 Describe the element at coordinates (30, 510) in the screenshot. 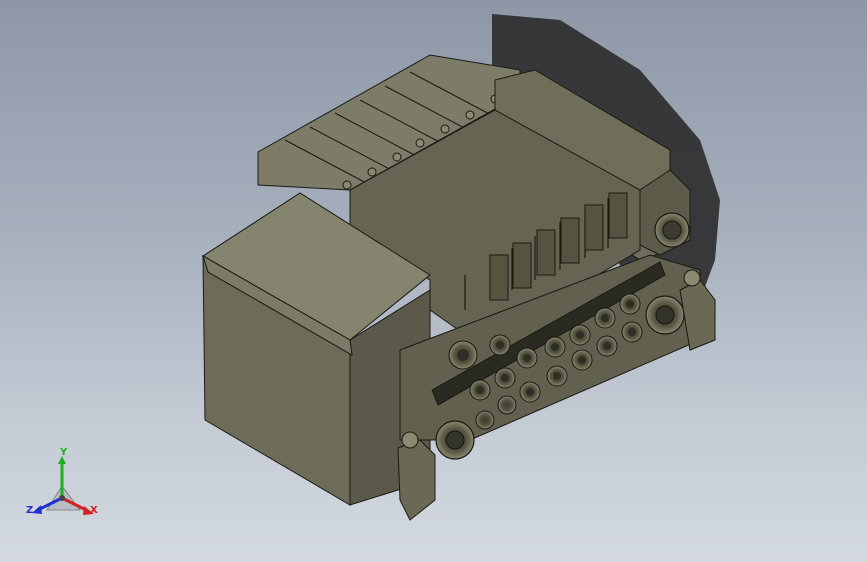

I see `triad-z-label: Z` at that location.